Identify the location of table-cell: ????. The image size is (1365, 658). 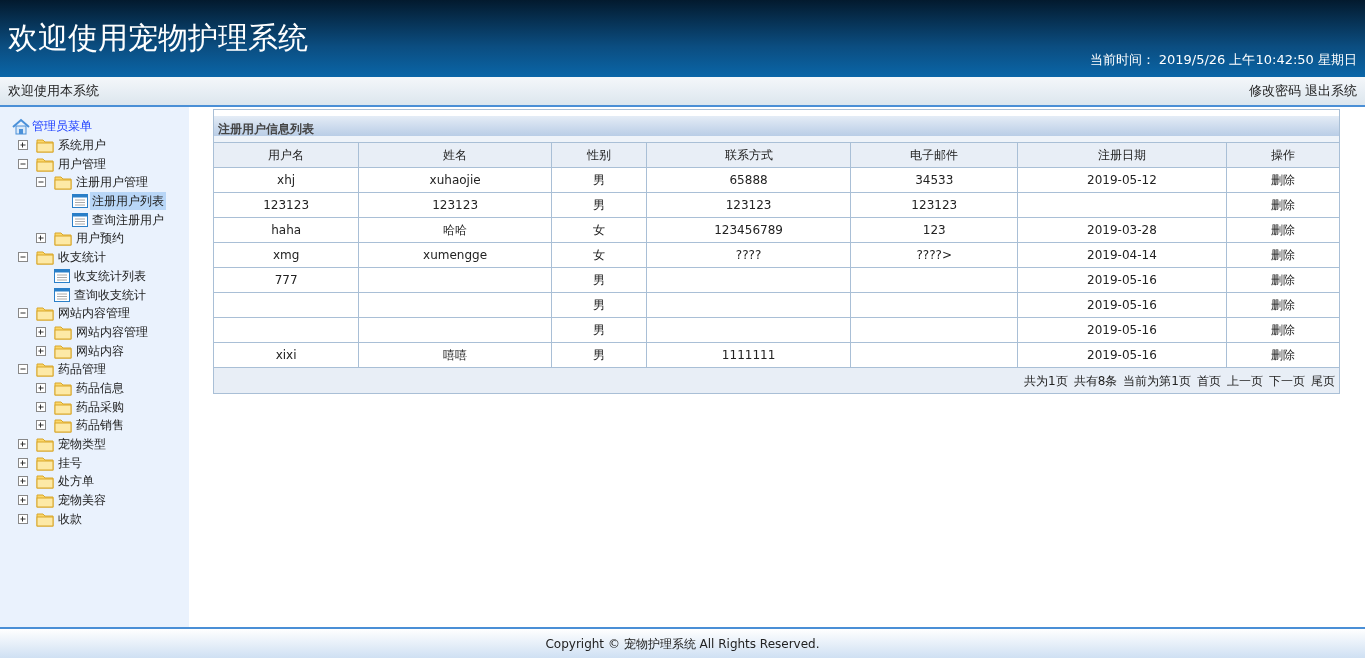
(748, 255).